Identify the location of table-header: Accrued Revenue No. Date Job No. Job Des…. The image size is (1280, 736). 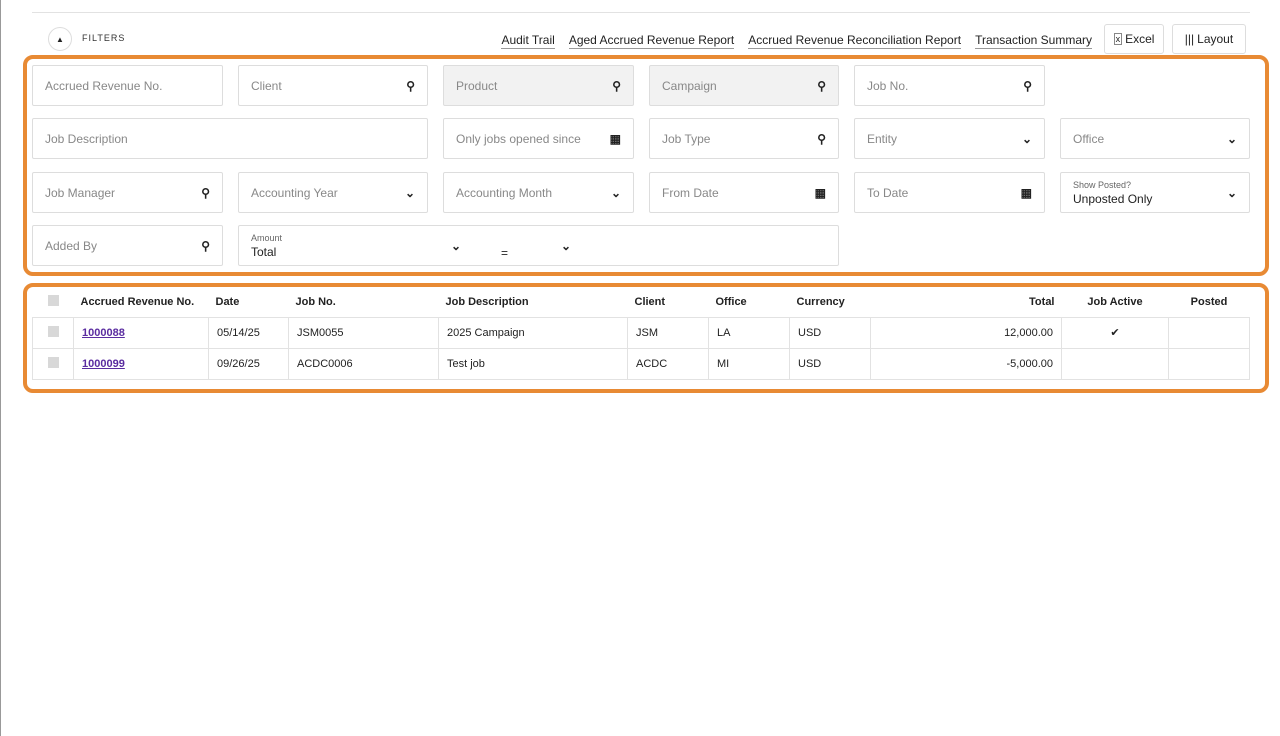
(641, 302).